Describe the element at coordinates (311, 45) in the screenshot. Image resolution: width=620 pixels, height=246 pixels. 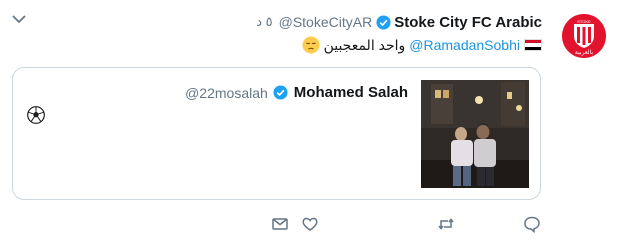
I see `pensive-face-emoji` at that location.